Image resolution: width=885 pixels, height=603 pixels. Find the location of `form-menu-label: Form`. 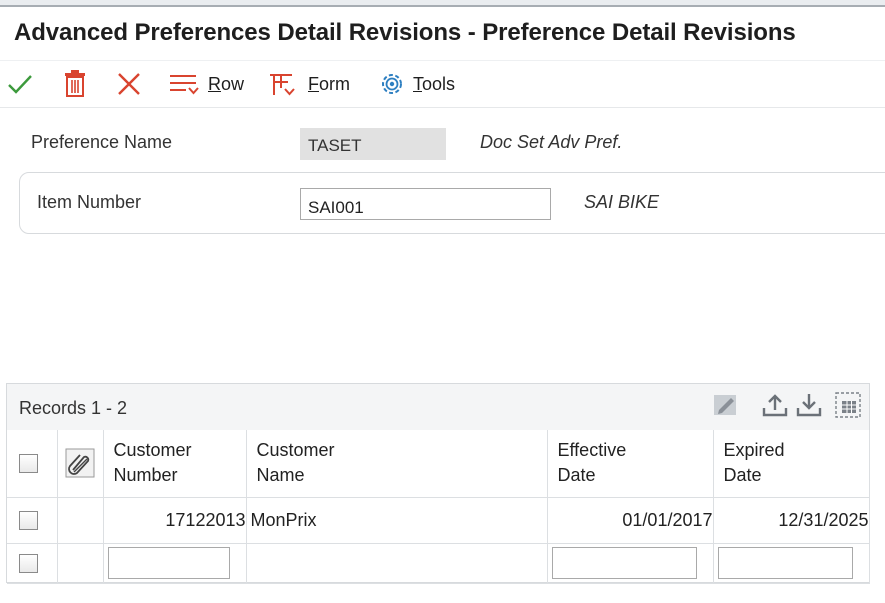

form-menu-label: Form is located at coordinates (329, 83).